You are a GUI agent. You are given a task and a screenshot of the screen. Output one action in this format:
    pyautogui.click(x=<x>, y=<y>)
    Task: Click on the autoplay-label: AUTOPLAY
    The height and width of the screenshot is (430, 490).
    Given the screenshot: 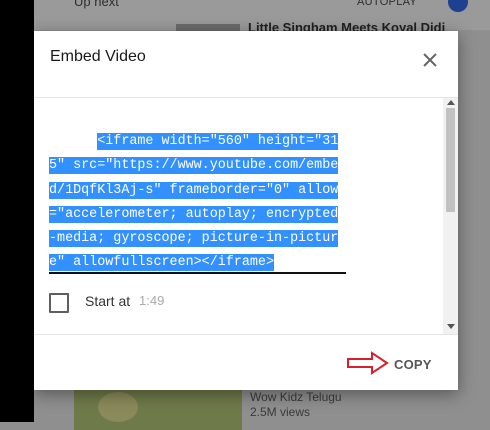 What is the action you would take?
    pyautogui.click(x=387, y=4)
    